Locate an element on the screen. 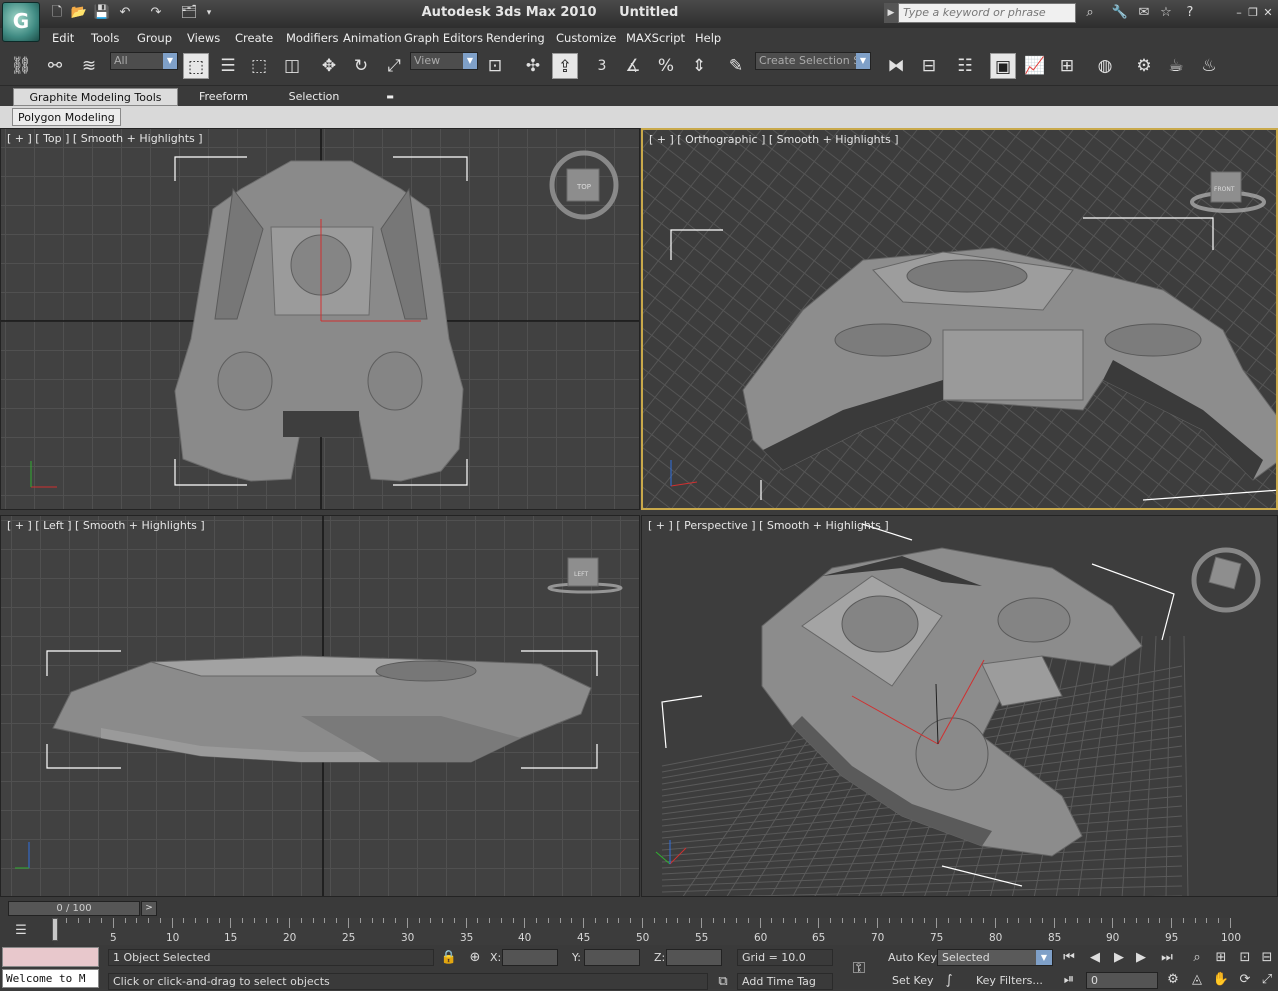  viewport-label-top: [ + ] [ Top ] [ Smooth + Highlights ] is located at coordinates (105, 138).